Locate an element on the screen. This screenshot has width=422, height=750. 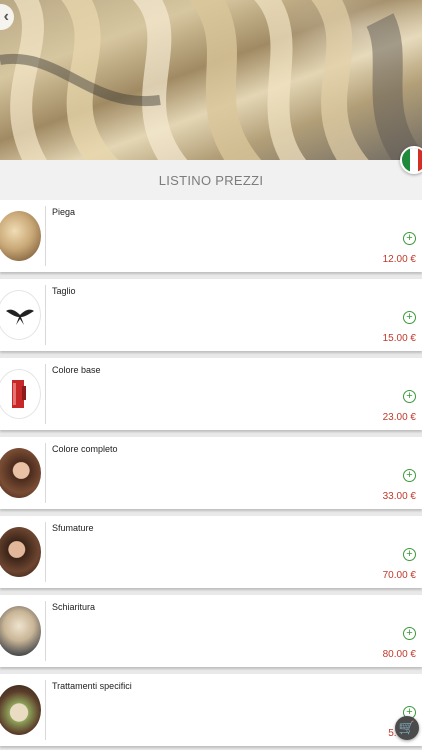
flag-white is located at coordinates (414, 160).